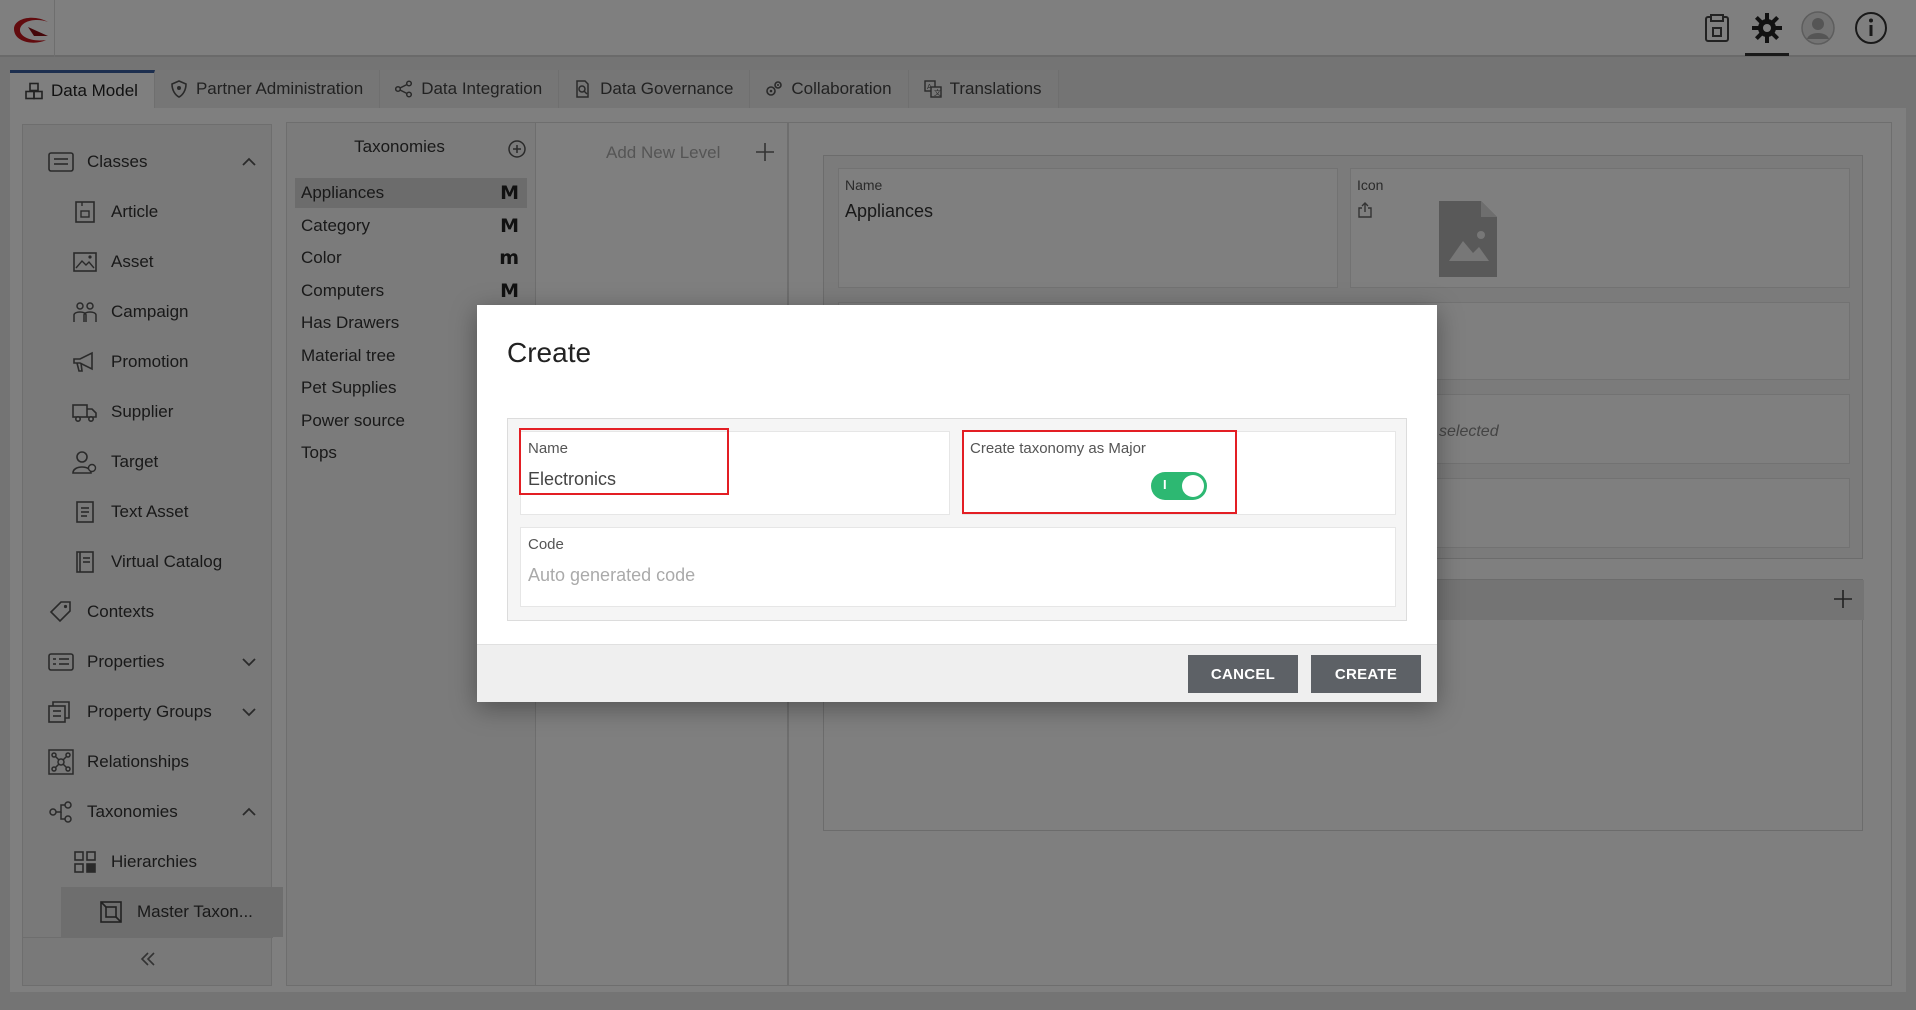 This screenshot has height=1010, width=1916. What do you see at coordinates (548, 448) in the screenshot?
I see `name-label: Name` at bounding box center [548, 448].